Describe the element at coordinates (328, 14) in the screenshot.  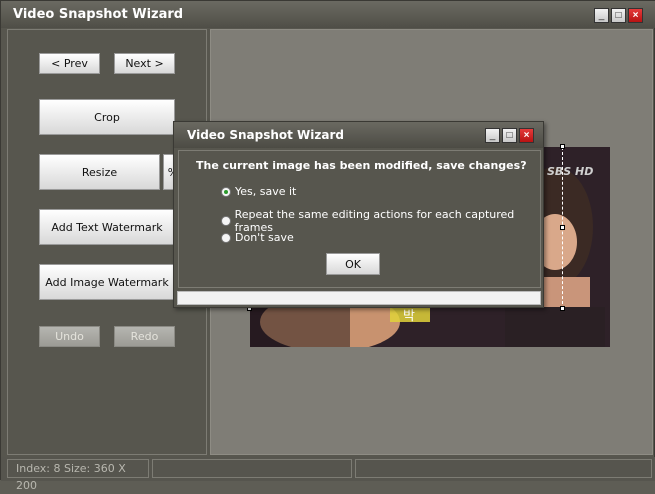
I see `title-bar: Video Snapshot Wizard _ □ ×` at that location.